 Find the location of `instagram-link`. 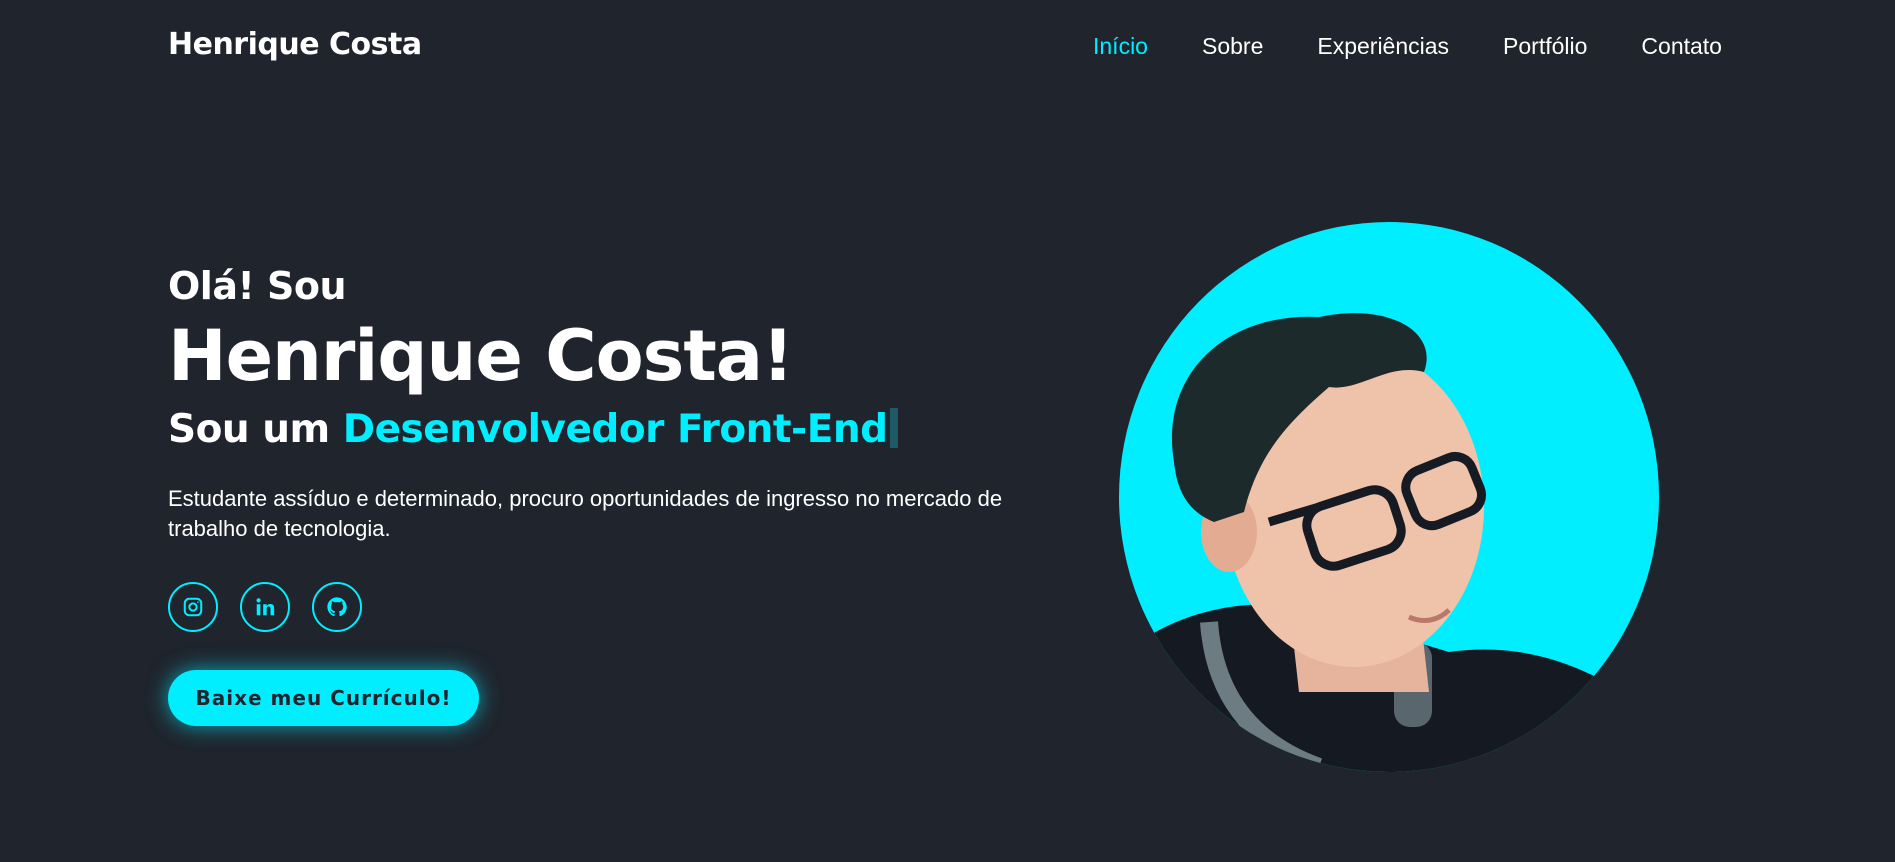

instagram-link is located at coordinates (193, 607).